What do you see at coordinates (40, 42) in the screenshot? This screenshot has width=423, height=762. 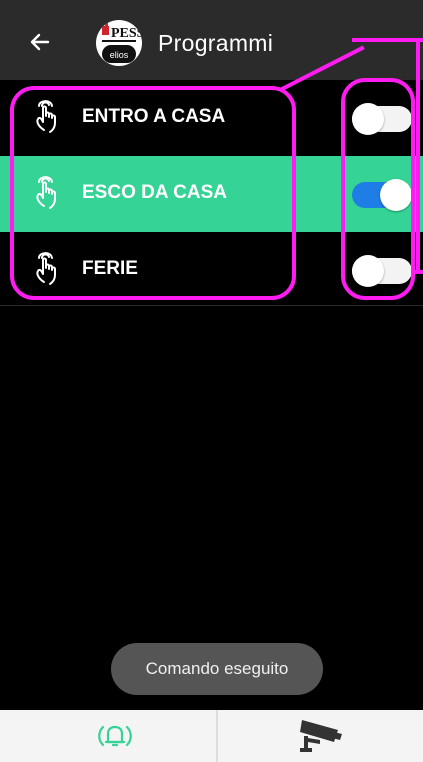 I see `back-arrow-icon` at bounding box center [40, 42].